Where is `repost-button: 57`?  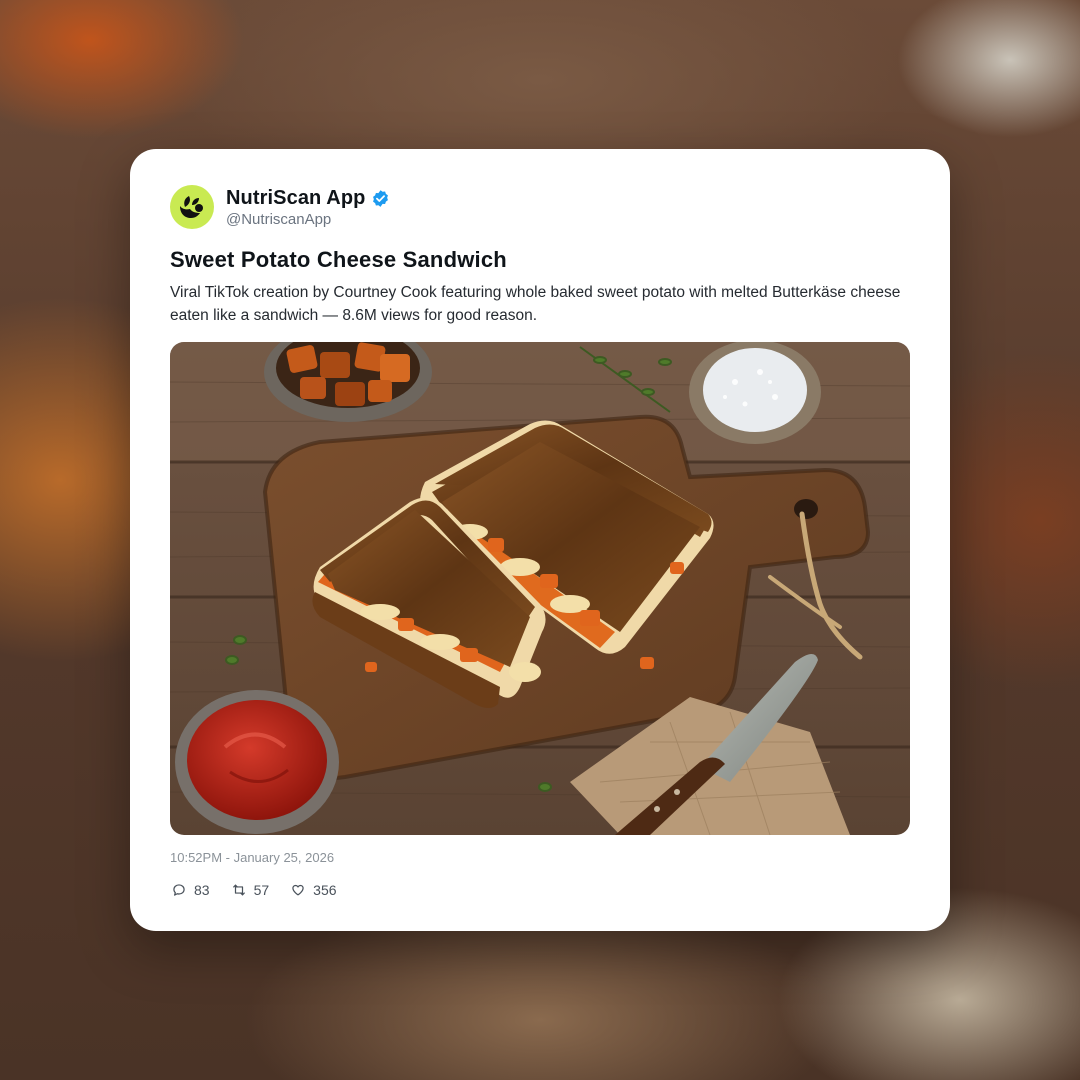 repost-button: 57 is located at coordinates (251, 890).